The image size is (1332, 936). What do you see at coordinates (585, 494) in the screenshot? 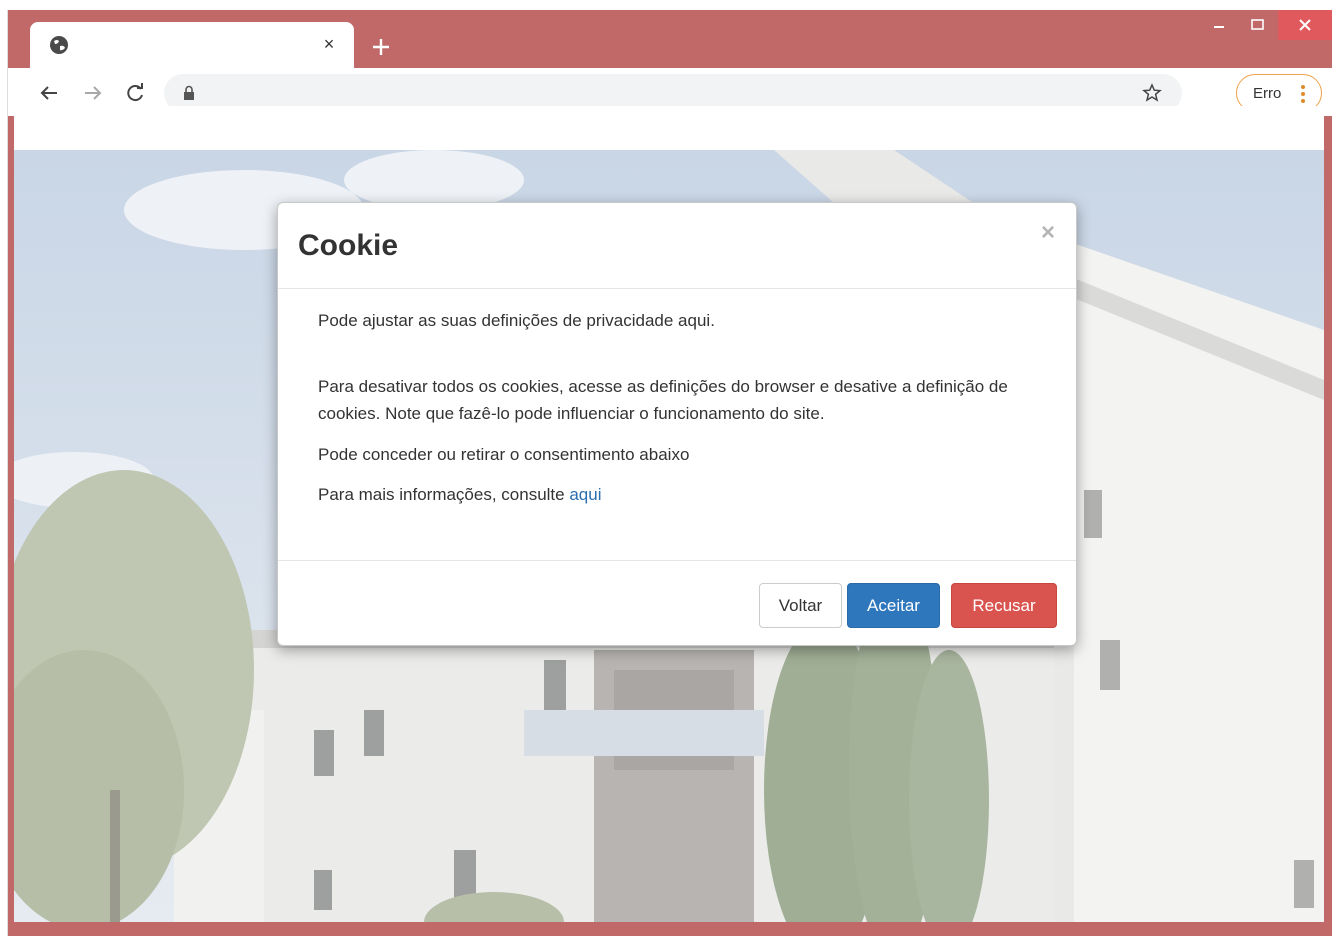
I see `more-info-link: aqui` at bounding box center [585, 494].